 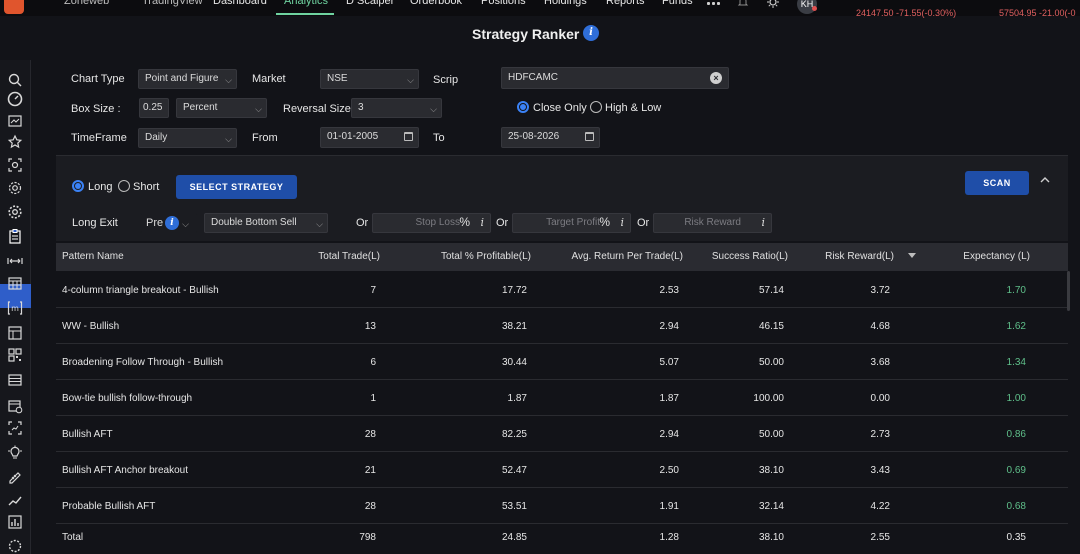 I want to click on calendar-clock-icon, so click(x=15, y=406).